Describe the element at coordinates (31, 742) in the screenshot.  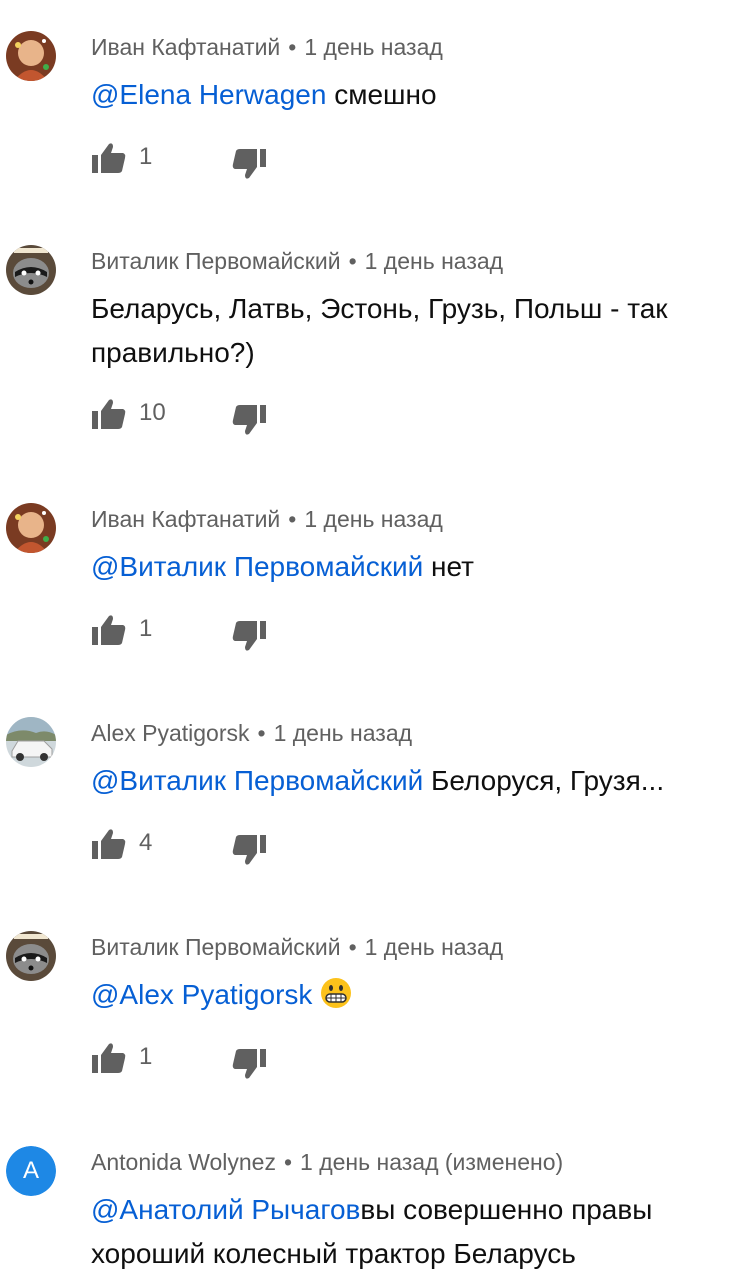
I see `avatar-alex` at that location.